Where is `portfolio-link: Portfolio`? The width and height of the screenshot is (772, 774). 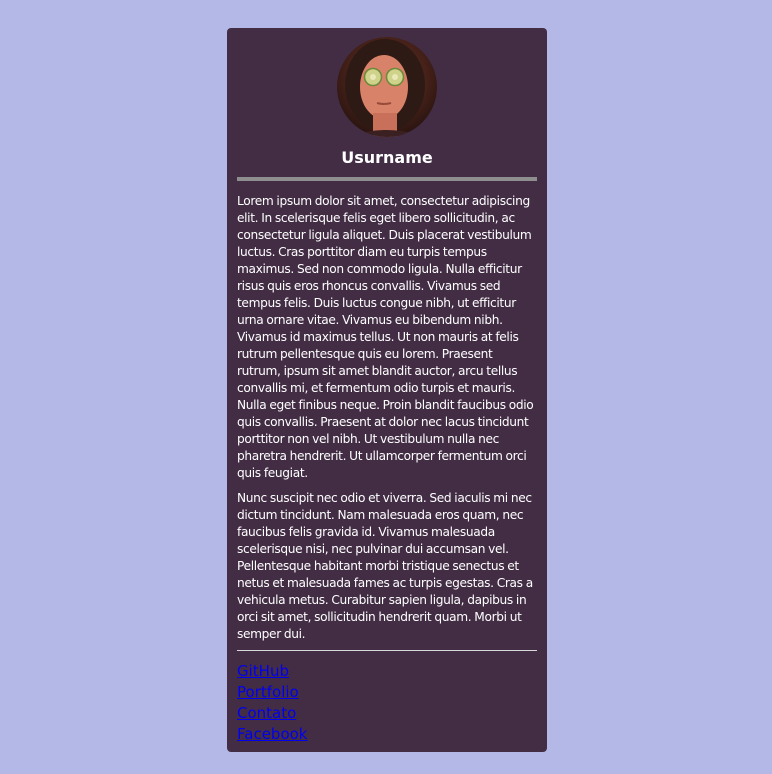
portfolio-link: Portfolio is located at coordinates (268, 692).